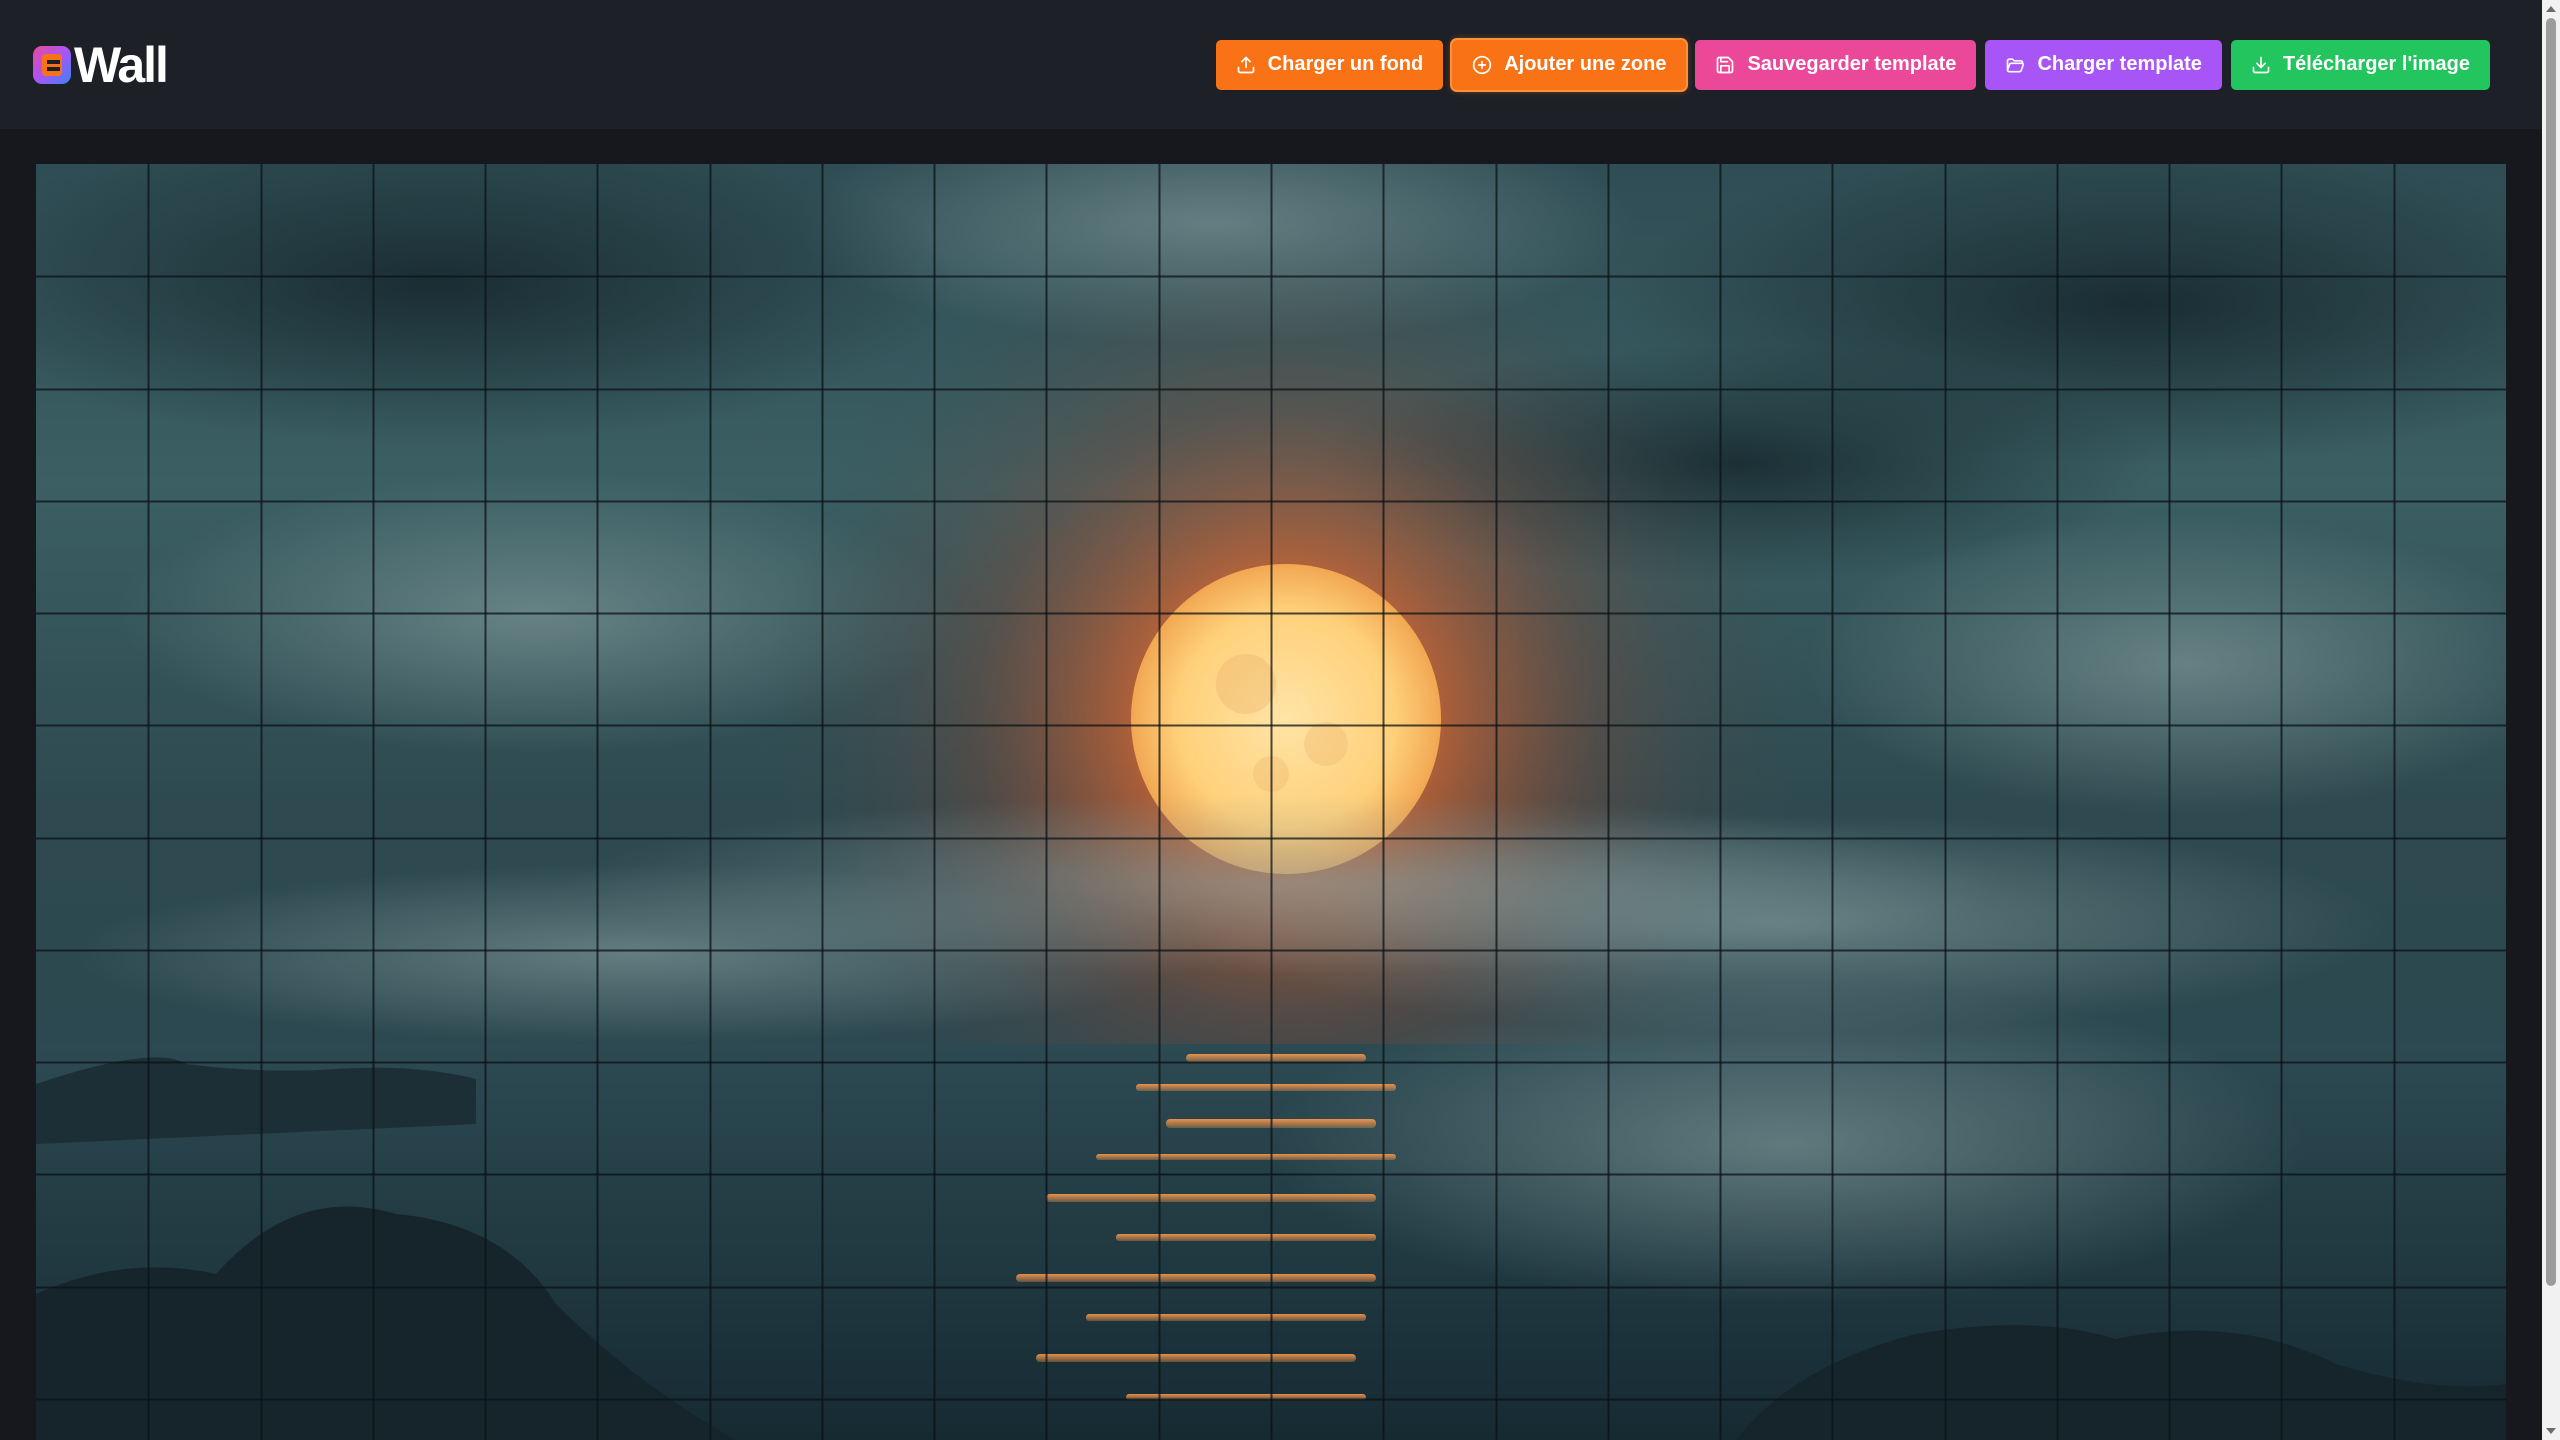  I want to click on scroll-down-icon, so click(2551, 1431).